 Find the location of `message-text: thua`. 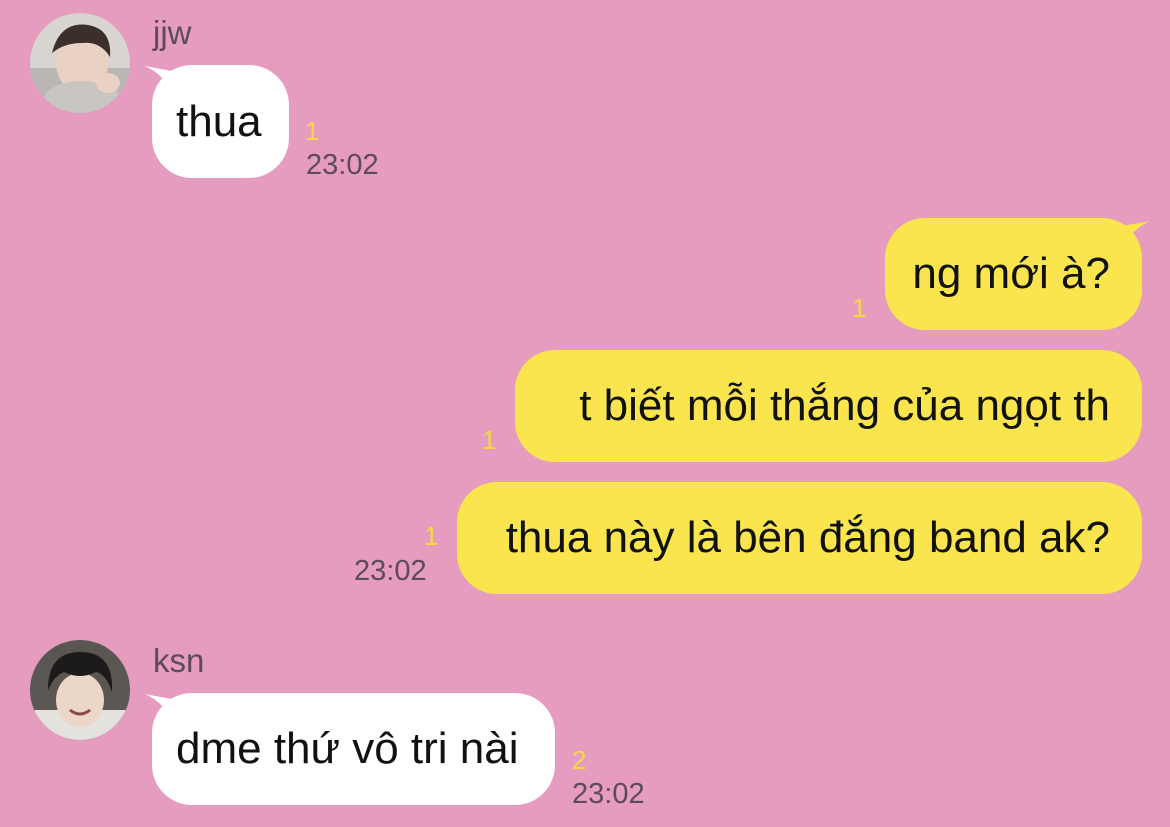

message-text: thua is located at coordinates (219, 121).